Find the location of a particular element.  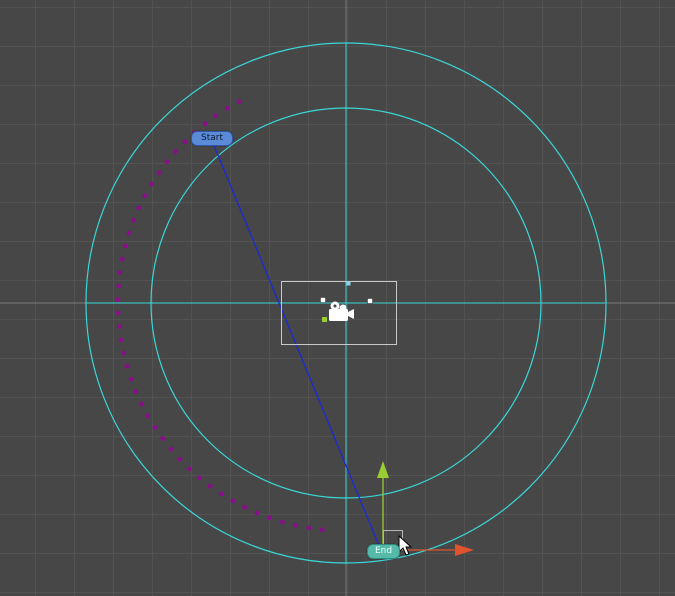

handle-left is located at coordinates (323, 300).